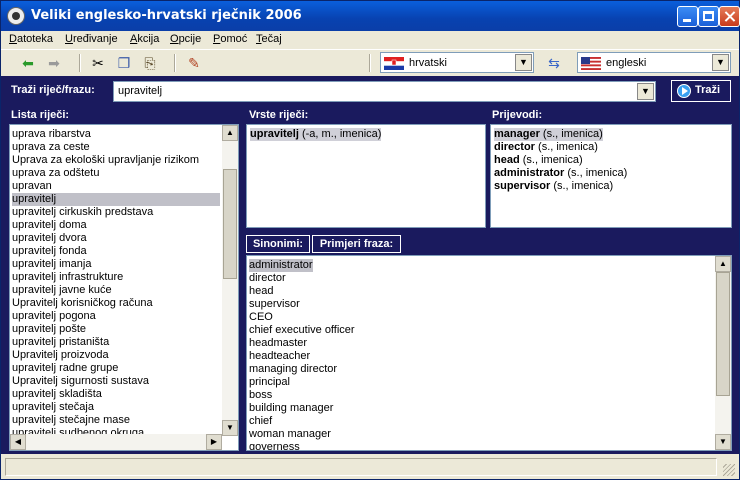 The image size is (740, 480). Describe the element at coordinates (269, 39) in the screenshot. I see `menu-tecaj: Tečaj` at that location.